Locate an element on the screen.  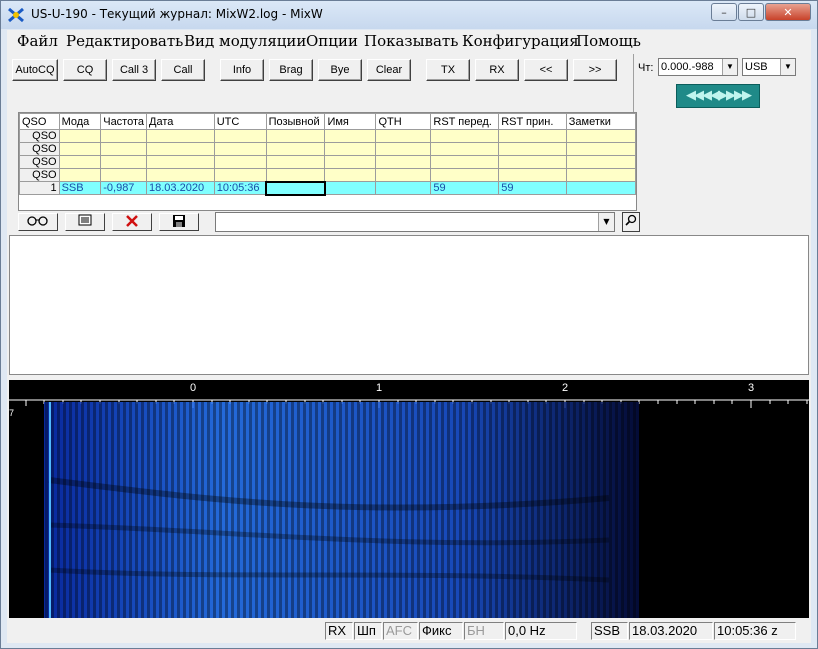
cell-name is located at coordinates (350, 188).